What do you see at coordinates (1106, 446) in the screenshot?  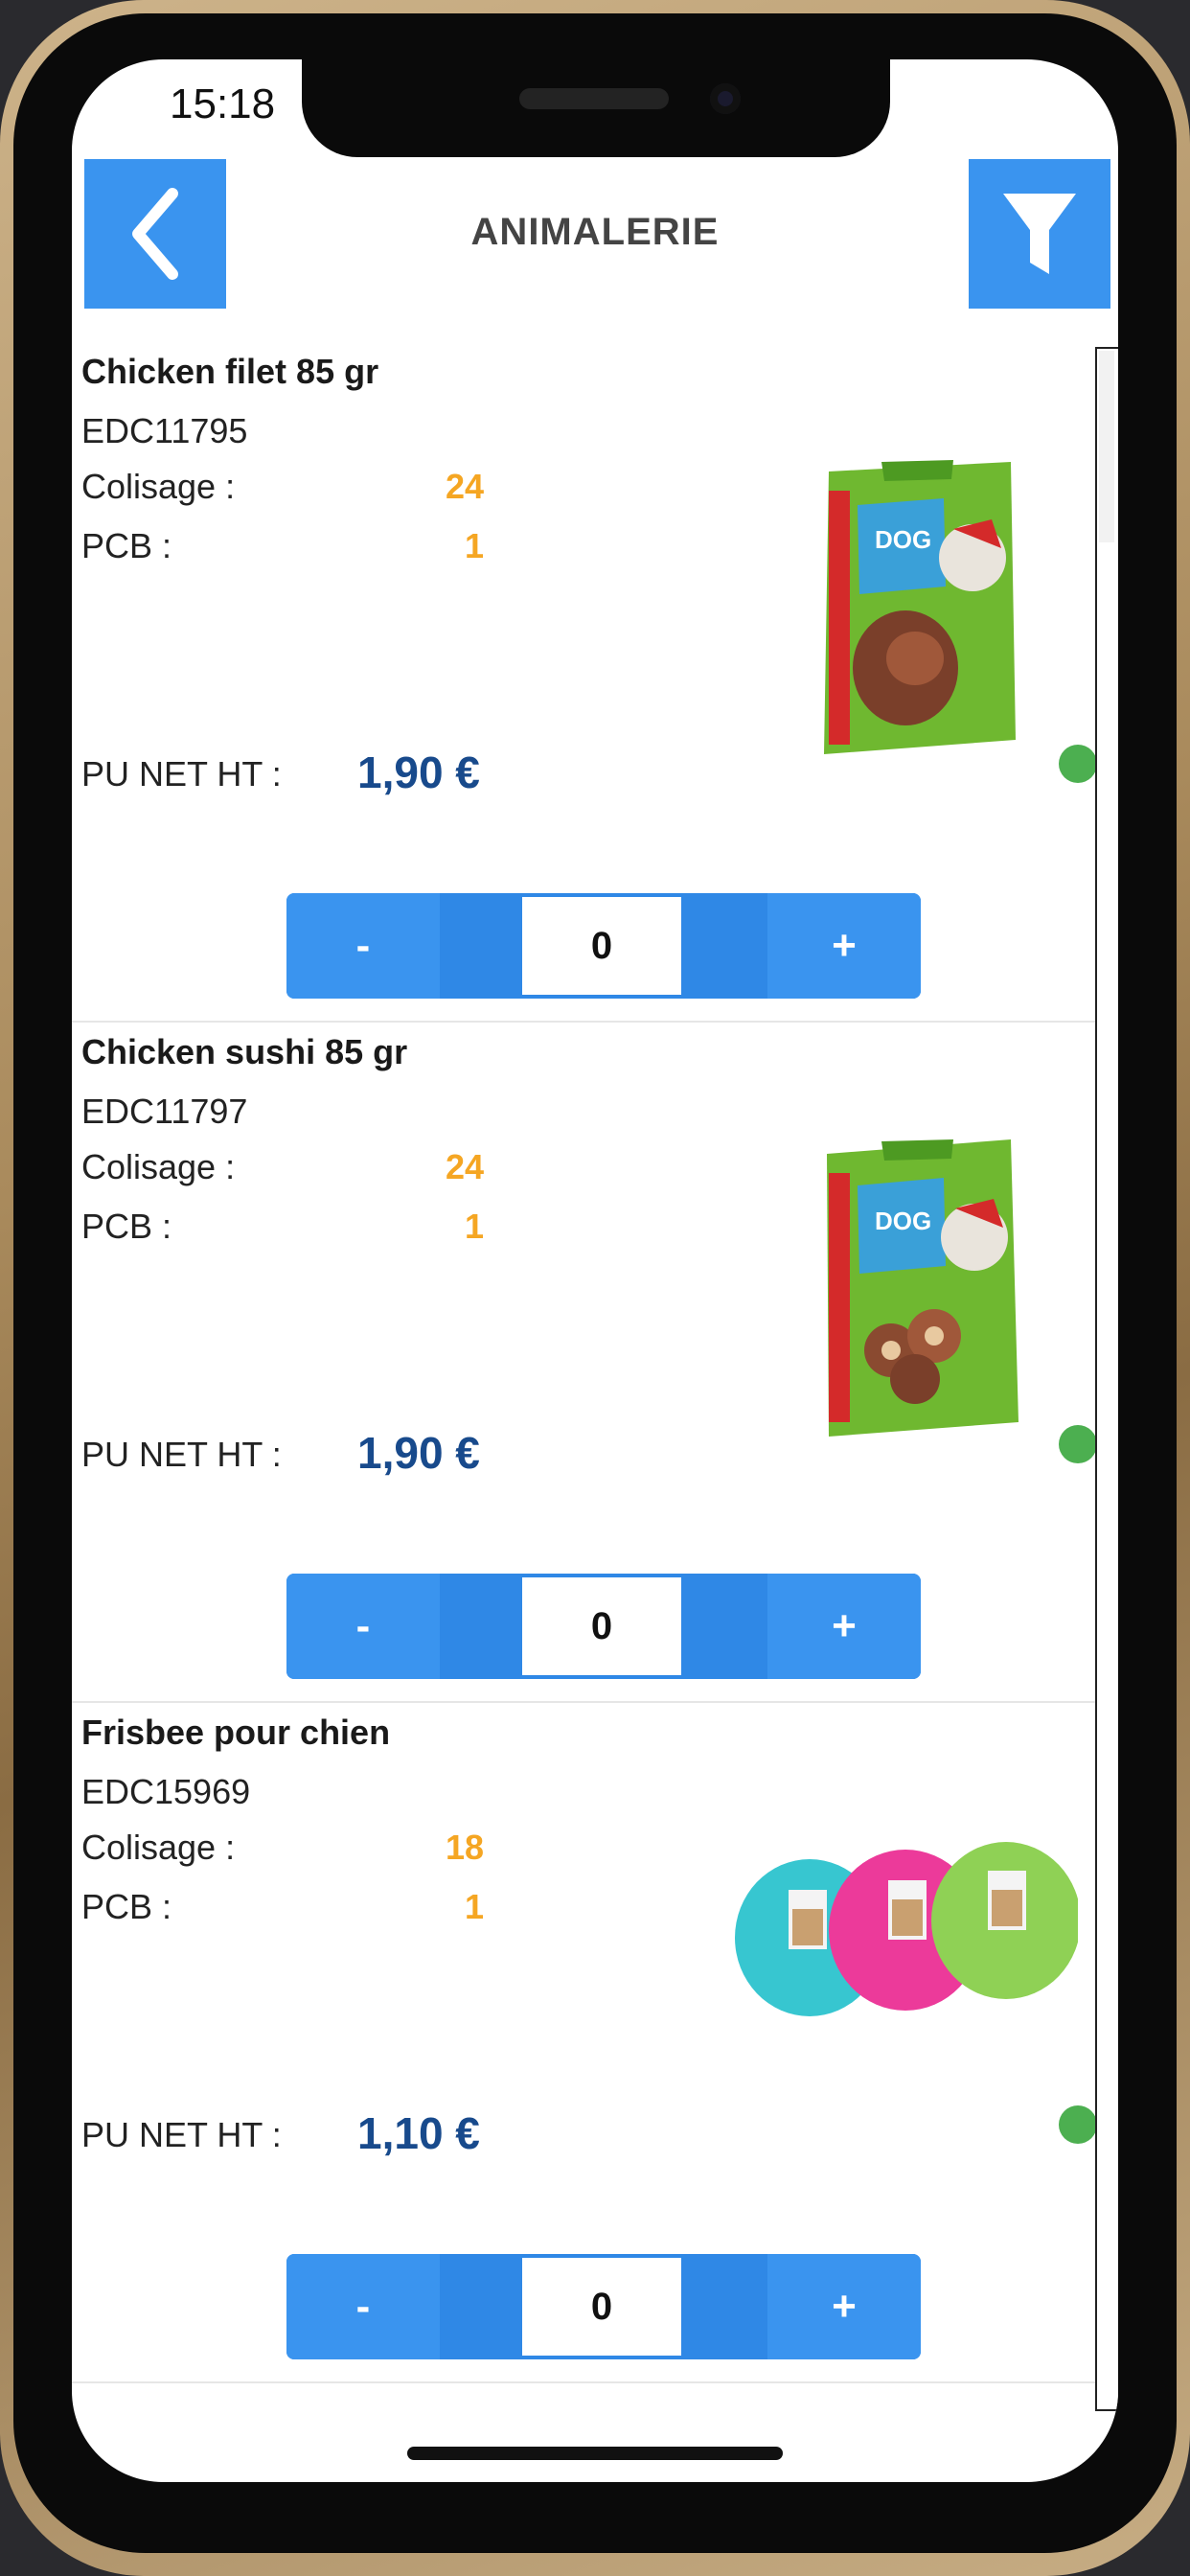 I see `scroll-thumb` at bounding box center [1106, 446].